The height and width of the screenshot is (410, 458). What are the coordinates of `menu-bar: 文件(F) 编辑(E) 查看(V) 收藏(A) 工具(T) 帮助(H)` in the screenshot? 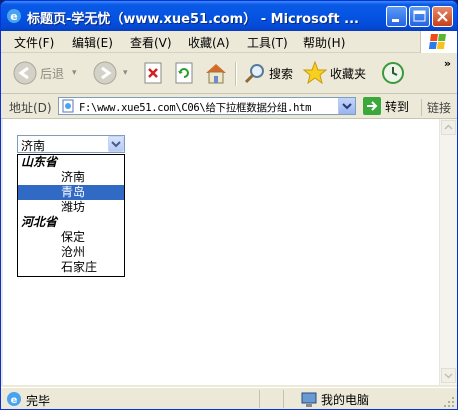 It's located at (229, 42).